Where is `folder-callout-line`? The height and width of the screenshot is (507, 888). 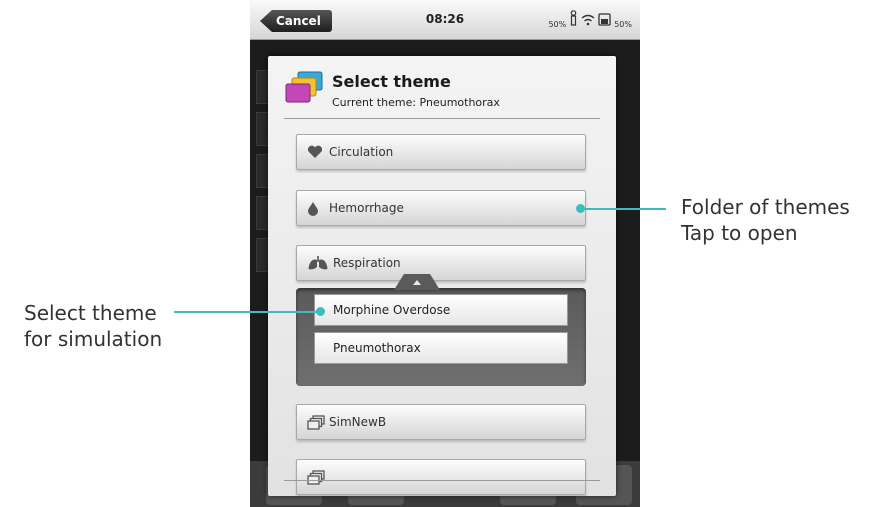
folder-callout-line is located at coordinates (623, 209).